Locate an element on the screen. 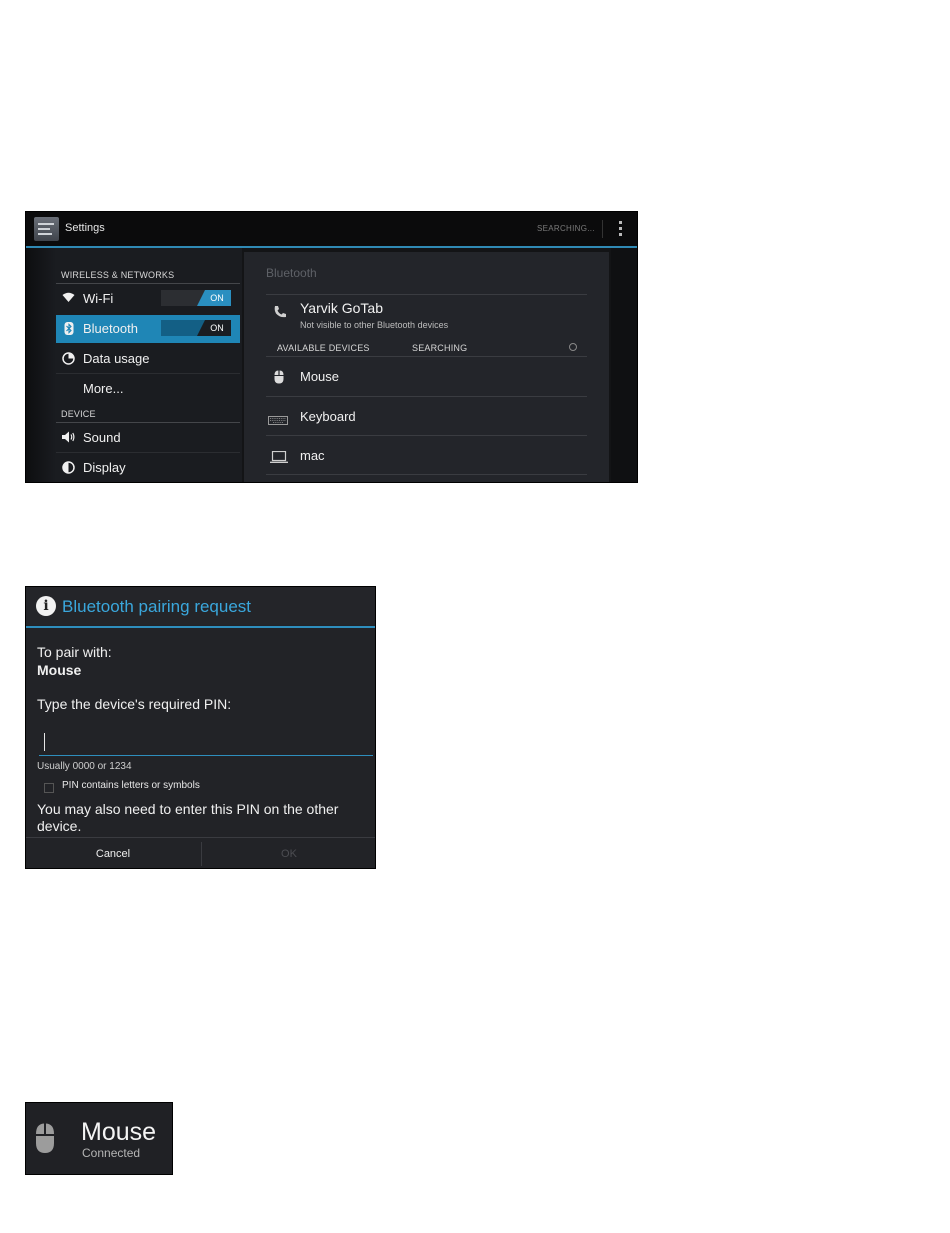 The width and height of the screenshot is (950, 1233). device-connected-notice: Mouse Connected is located at coordinates (99, 1138).